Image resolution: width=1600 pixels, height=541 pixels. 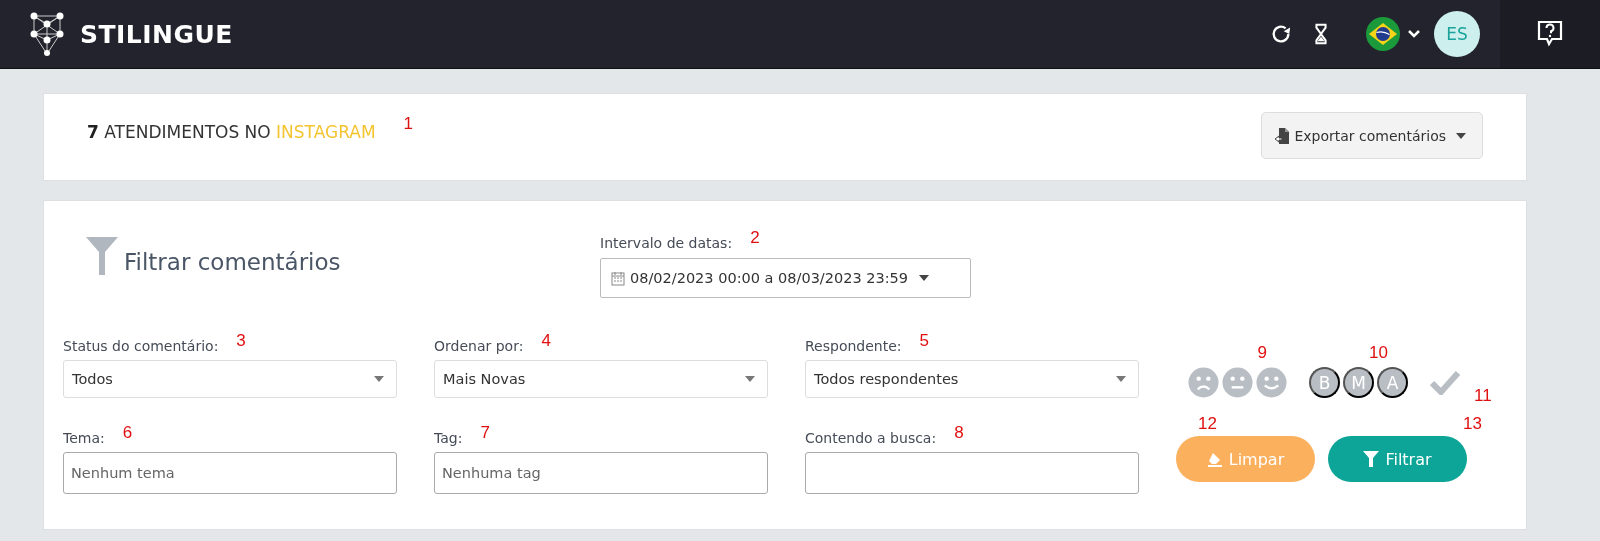 What do you see at coordinates (755, 238) in the screenshot?
I see `callout-number: 2` at bounding box center [755, 238].